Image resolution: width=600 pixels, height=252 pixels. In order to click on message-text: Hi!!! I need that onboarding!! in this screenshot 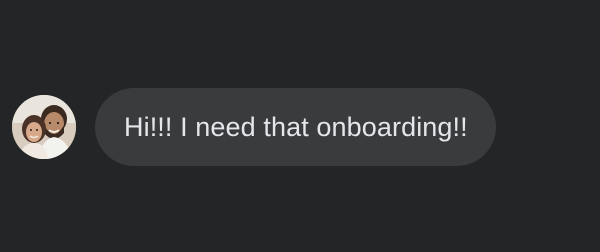, I will do `click(296, 126)`.